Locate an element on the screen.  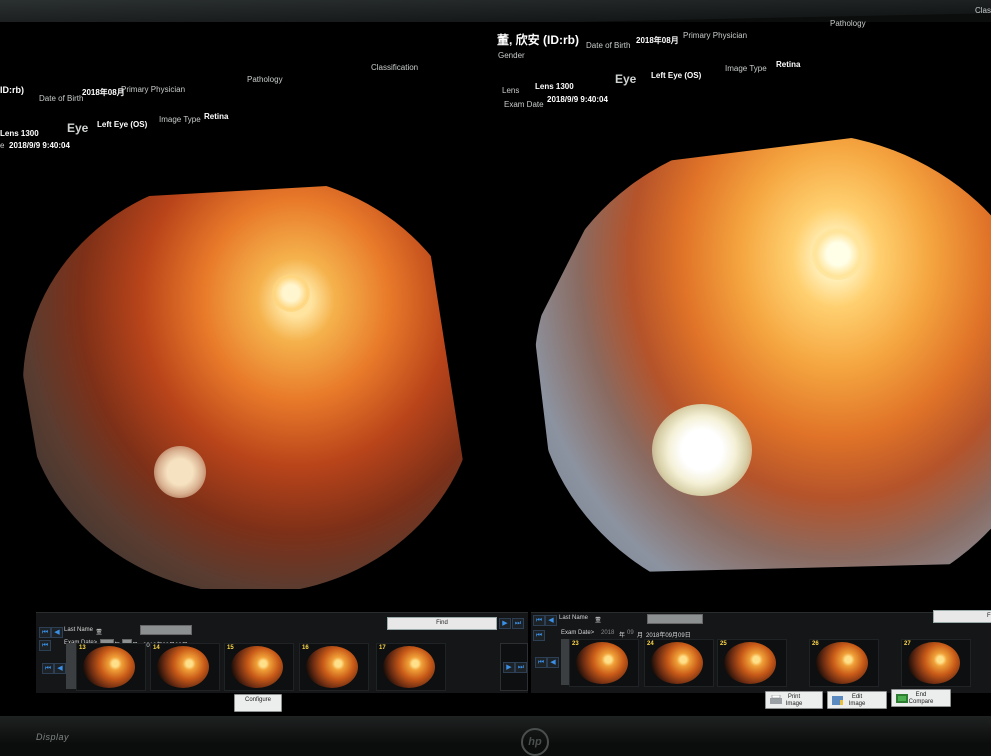
find-button-right: Fi is located at coordinates (962, 616).